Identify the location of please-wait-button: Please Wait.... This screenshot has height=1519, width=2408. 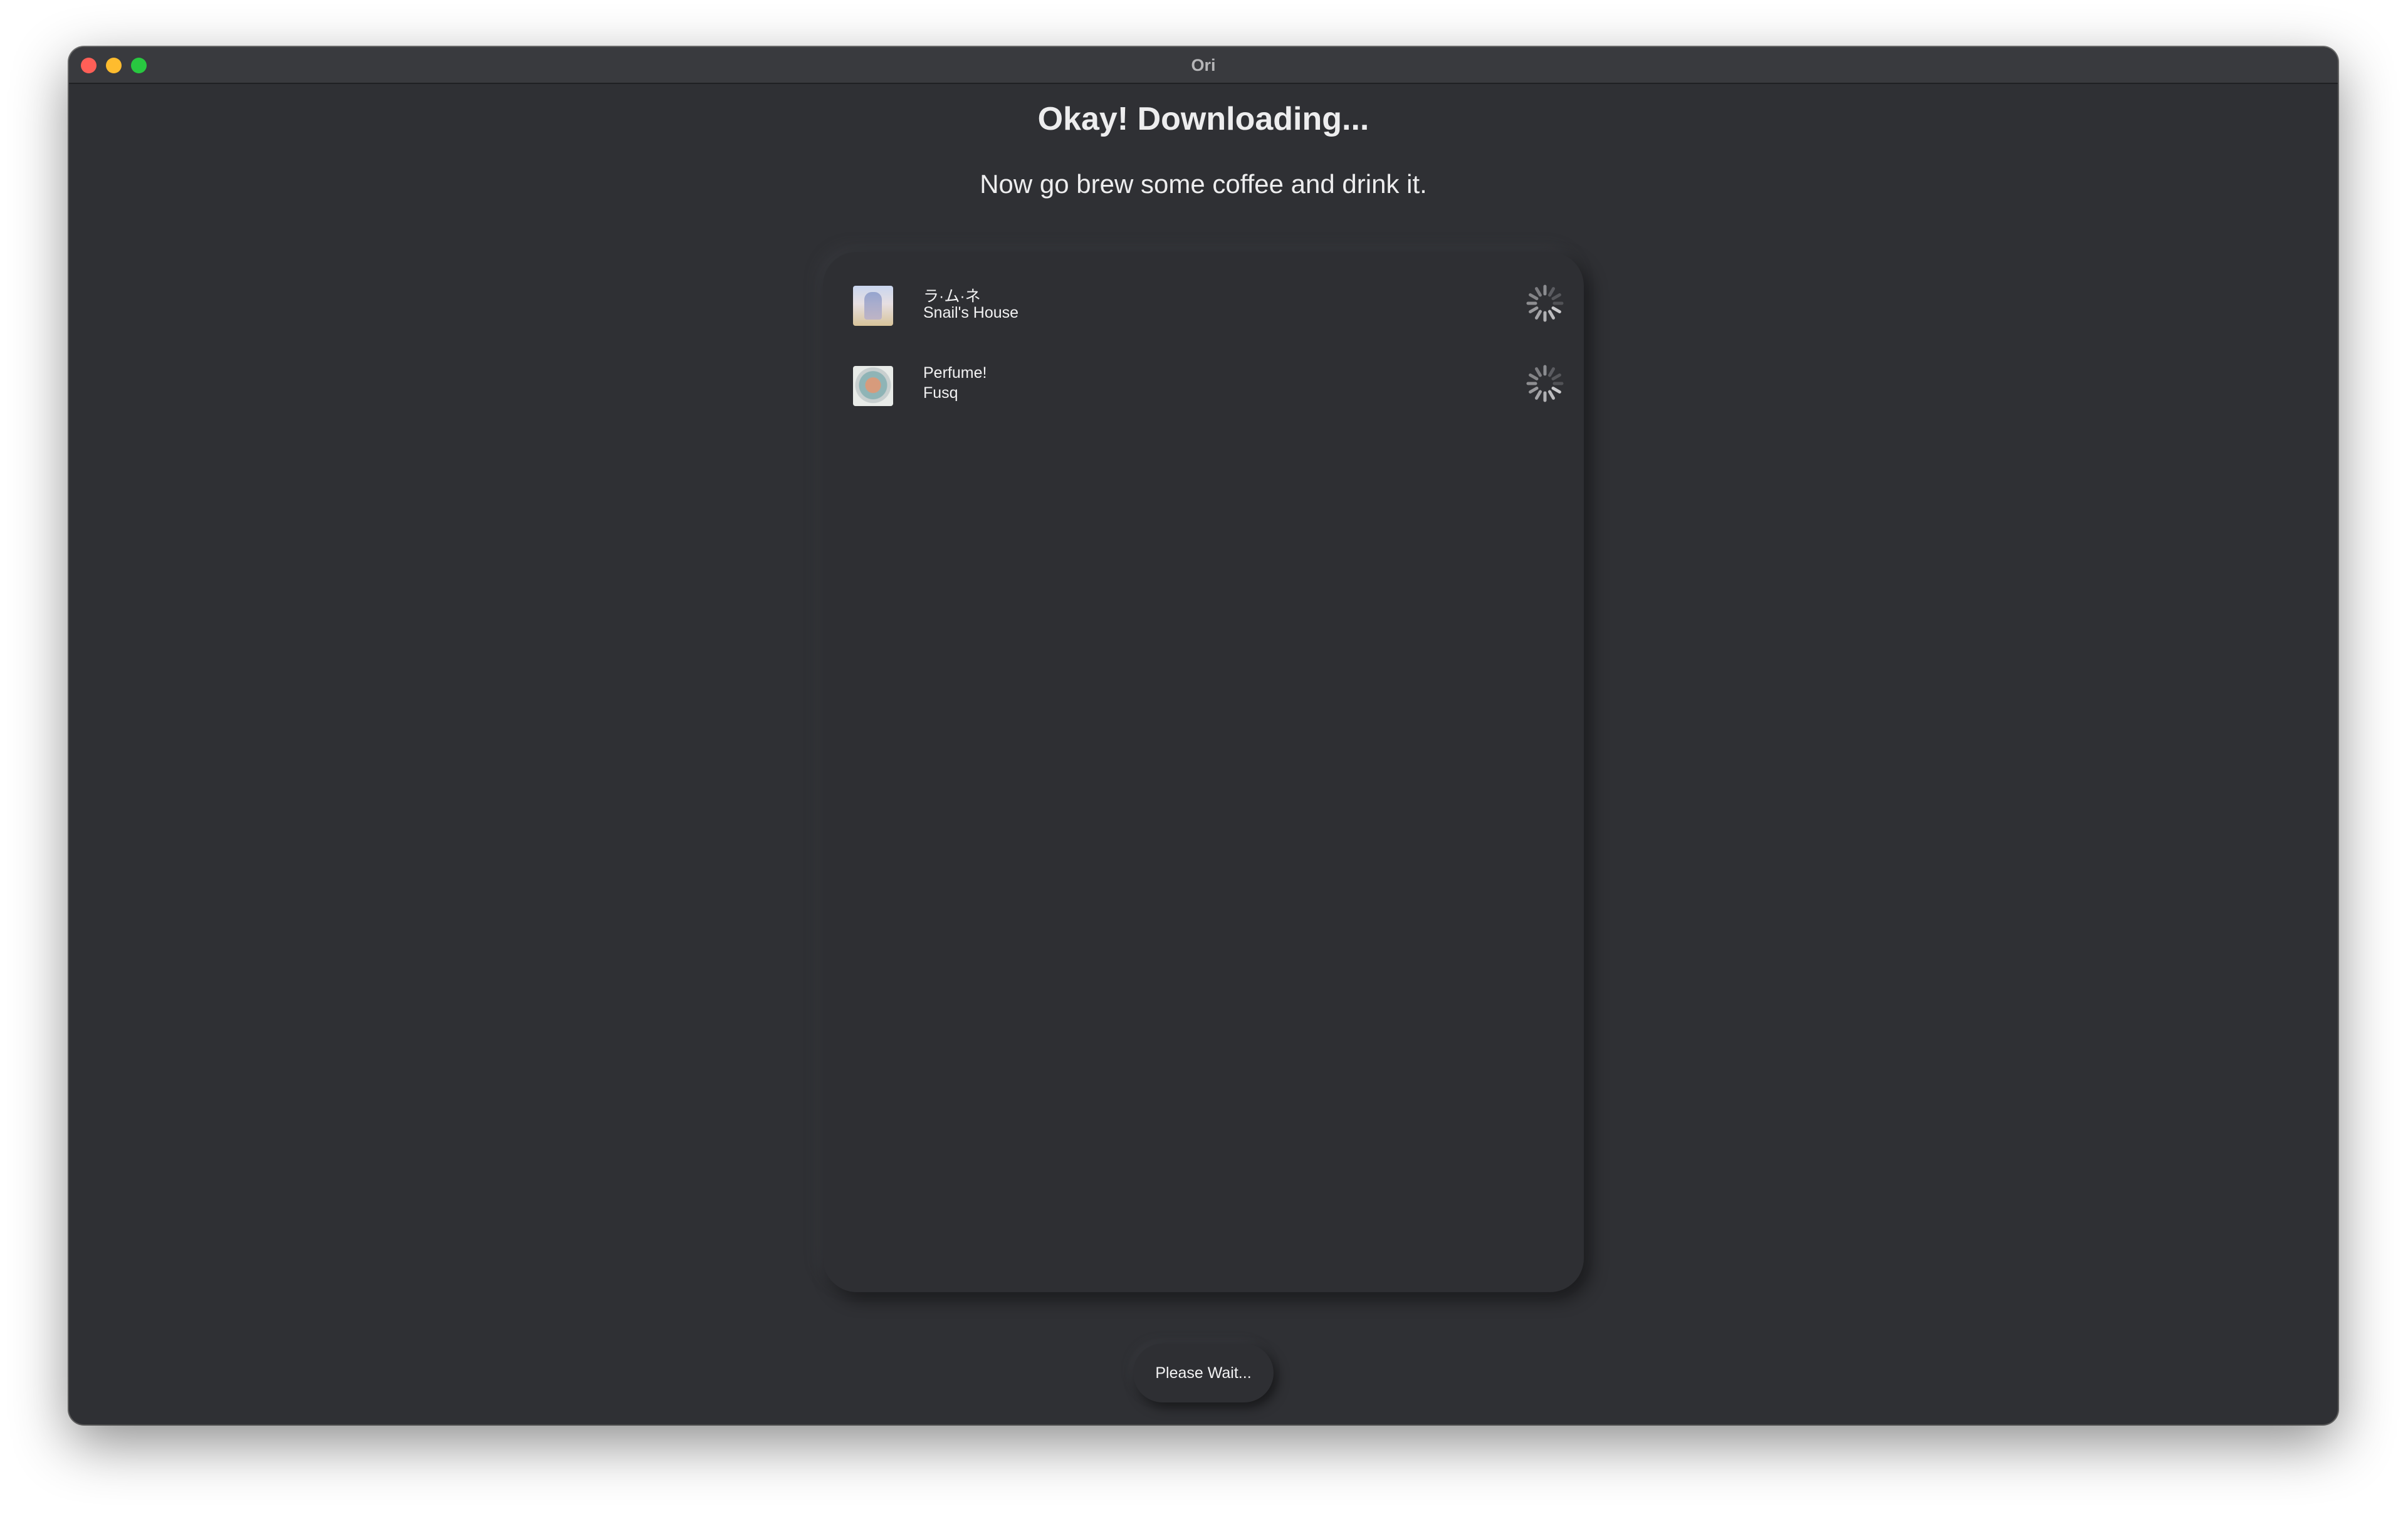
(1204, 1373).